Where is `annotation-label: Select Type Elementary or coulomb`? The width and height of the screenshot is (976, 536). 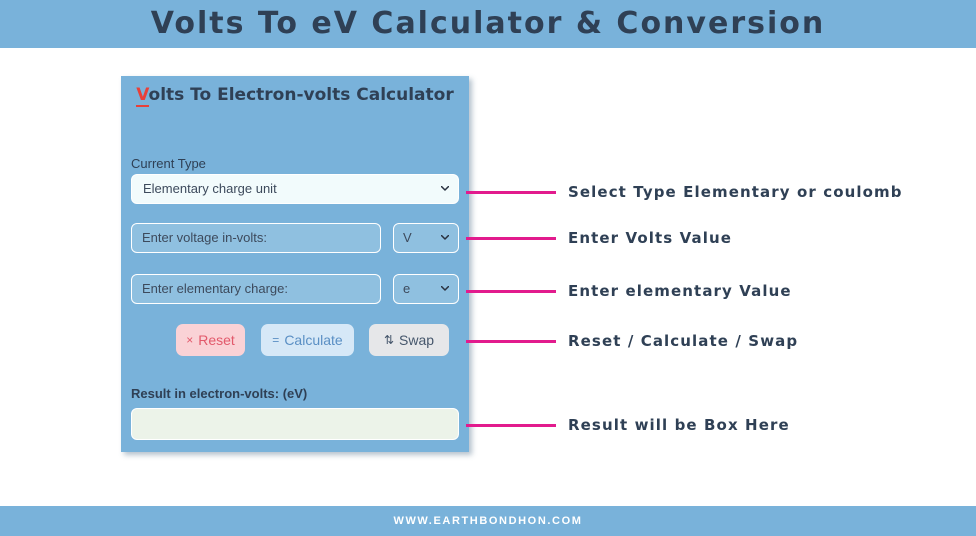
annotation-label: Select Type Elementary or coulomb is located at coordinates (735, 192).